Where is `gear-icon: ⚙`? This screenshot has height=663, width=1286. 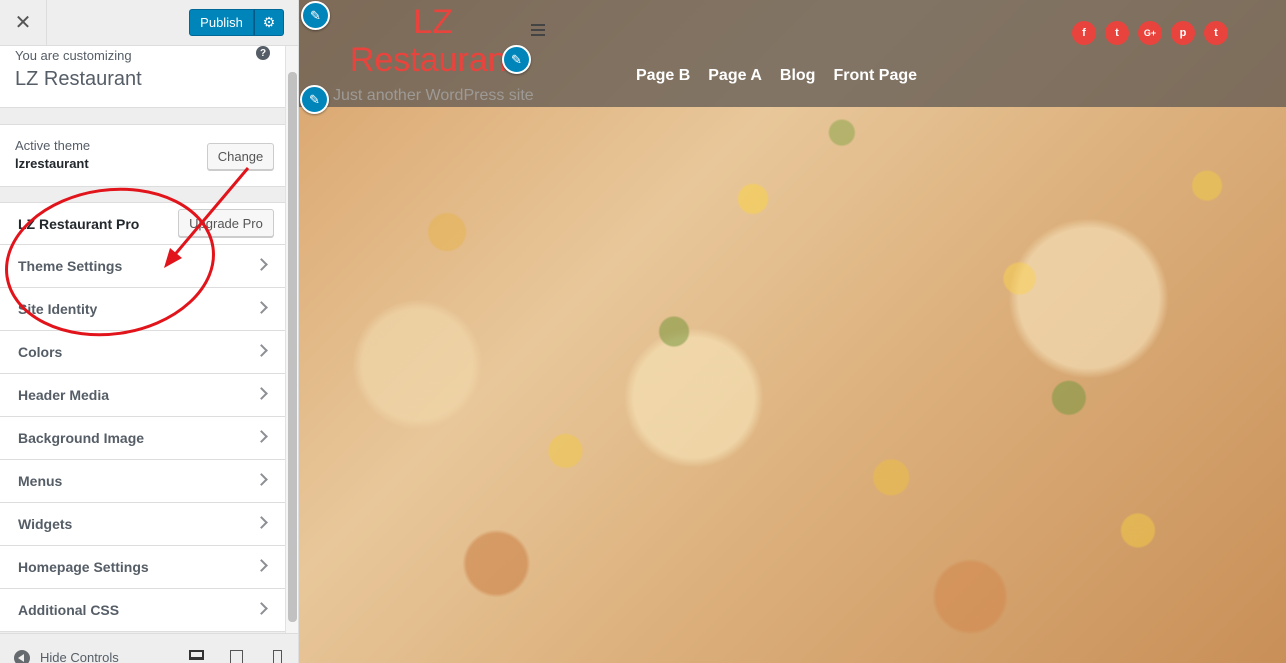
gear-icon: ⚙ is located at coordinates (269, 22).